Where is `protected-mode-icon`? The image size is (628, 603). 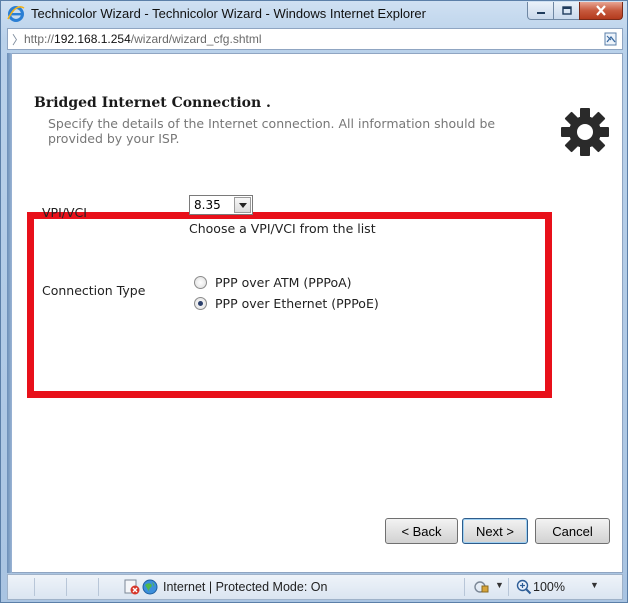
protected-mode-icon is located at coordinates (482, 587).